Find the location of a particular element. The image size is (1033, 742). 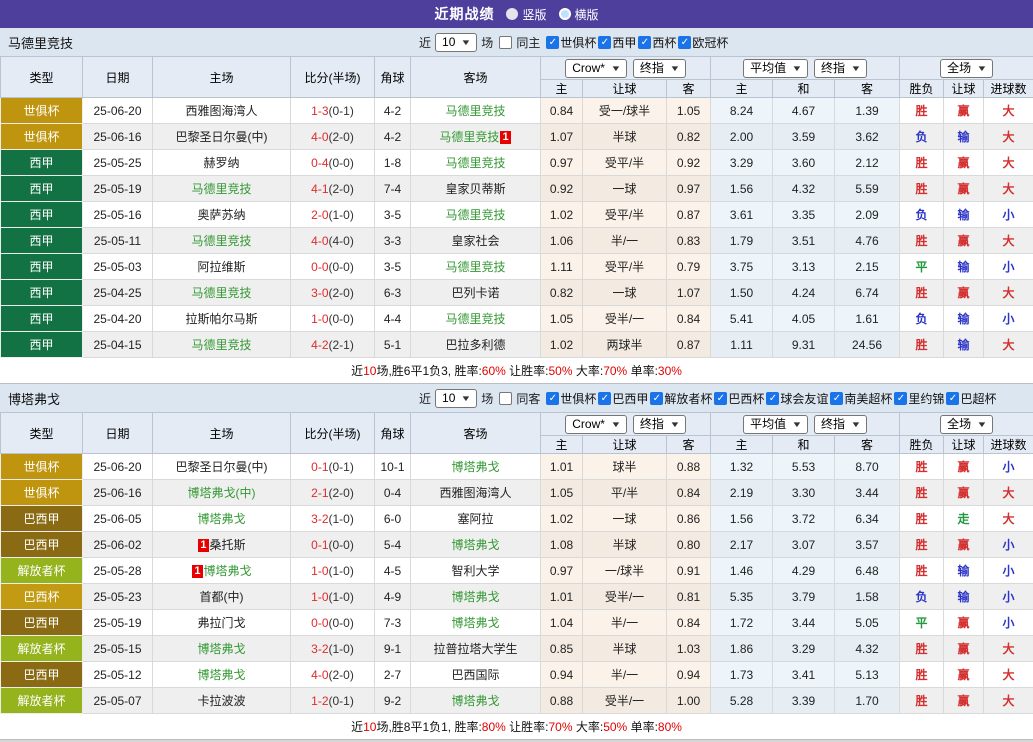

filter-near-label: 近 is located at coordinates (425, 42).